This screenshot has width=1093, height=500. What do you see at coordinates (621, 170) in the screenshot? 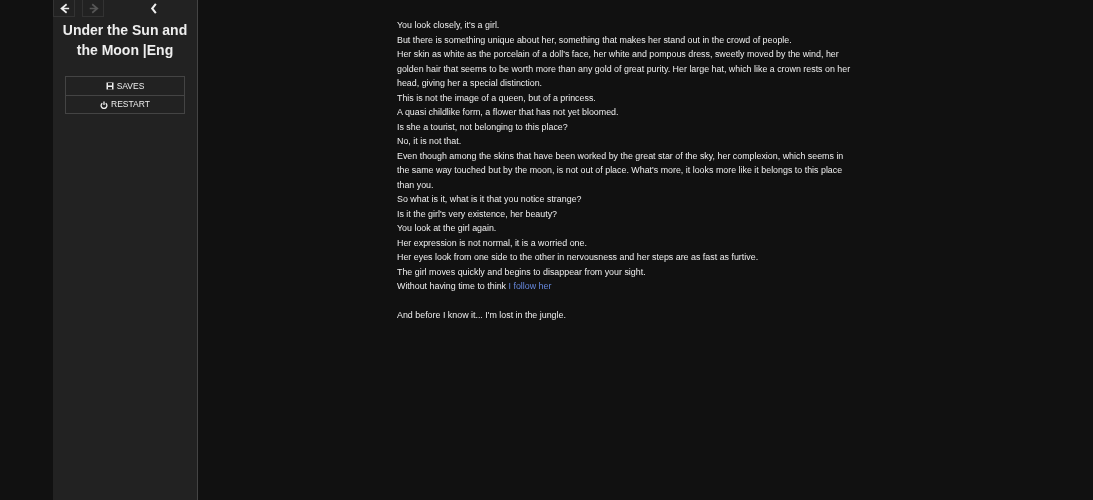
I see `story-line: Even though among the skins that have been worked by the great star of the sky, her complexion, which seems in the same way touched but by the moon, is not out of place. What's more, it looks more like it belongs to this place than you.` at bounding box center [621, 170].